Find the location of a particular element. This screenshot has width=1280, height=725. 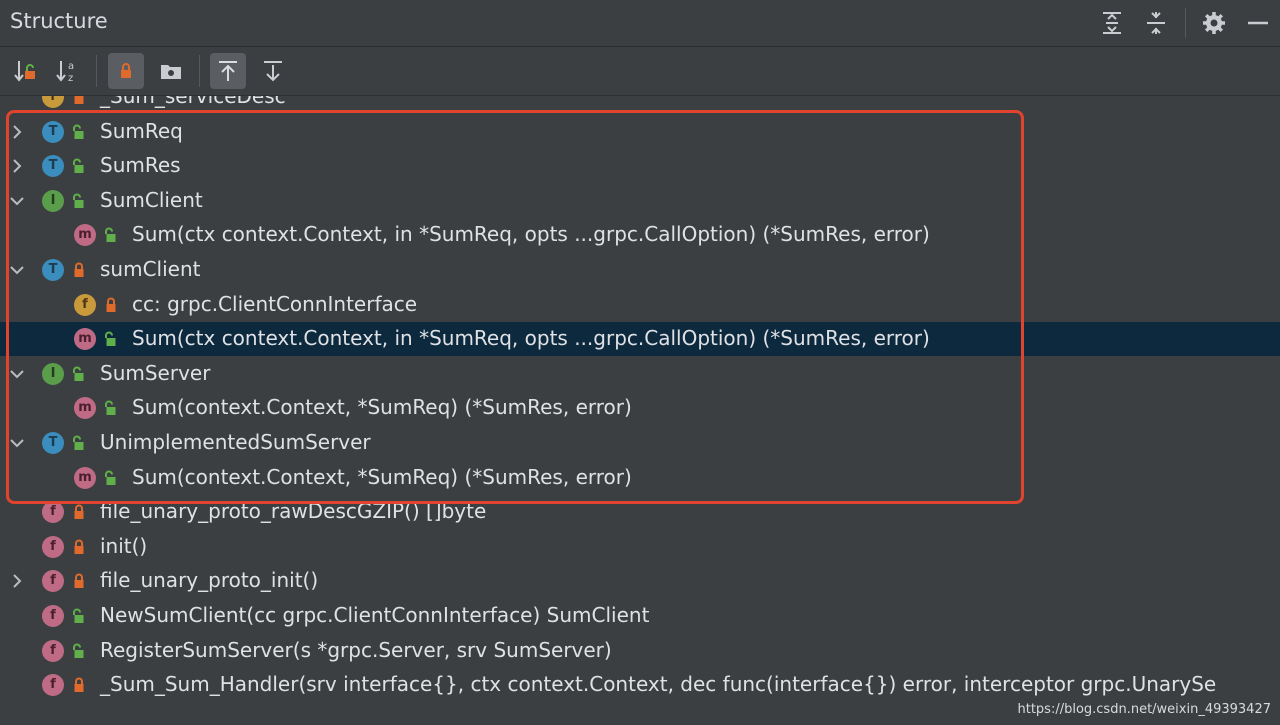

watermark-text: https://blog.csdn.net/weixin_49393427 is located at coordinates (1144, 709).